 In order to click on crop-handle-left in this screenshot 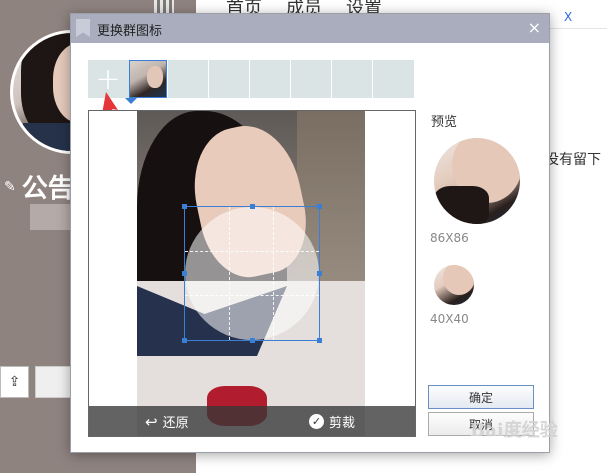, I will do `click(184, 273)`.